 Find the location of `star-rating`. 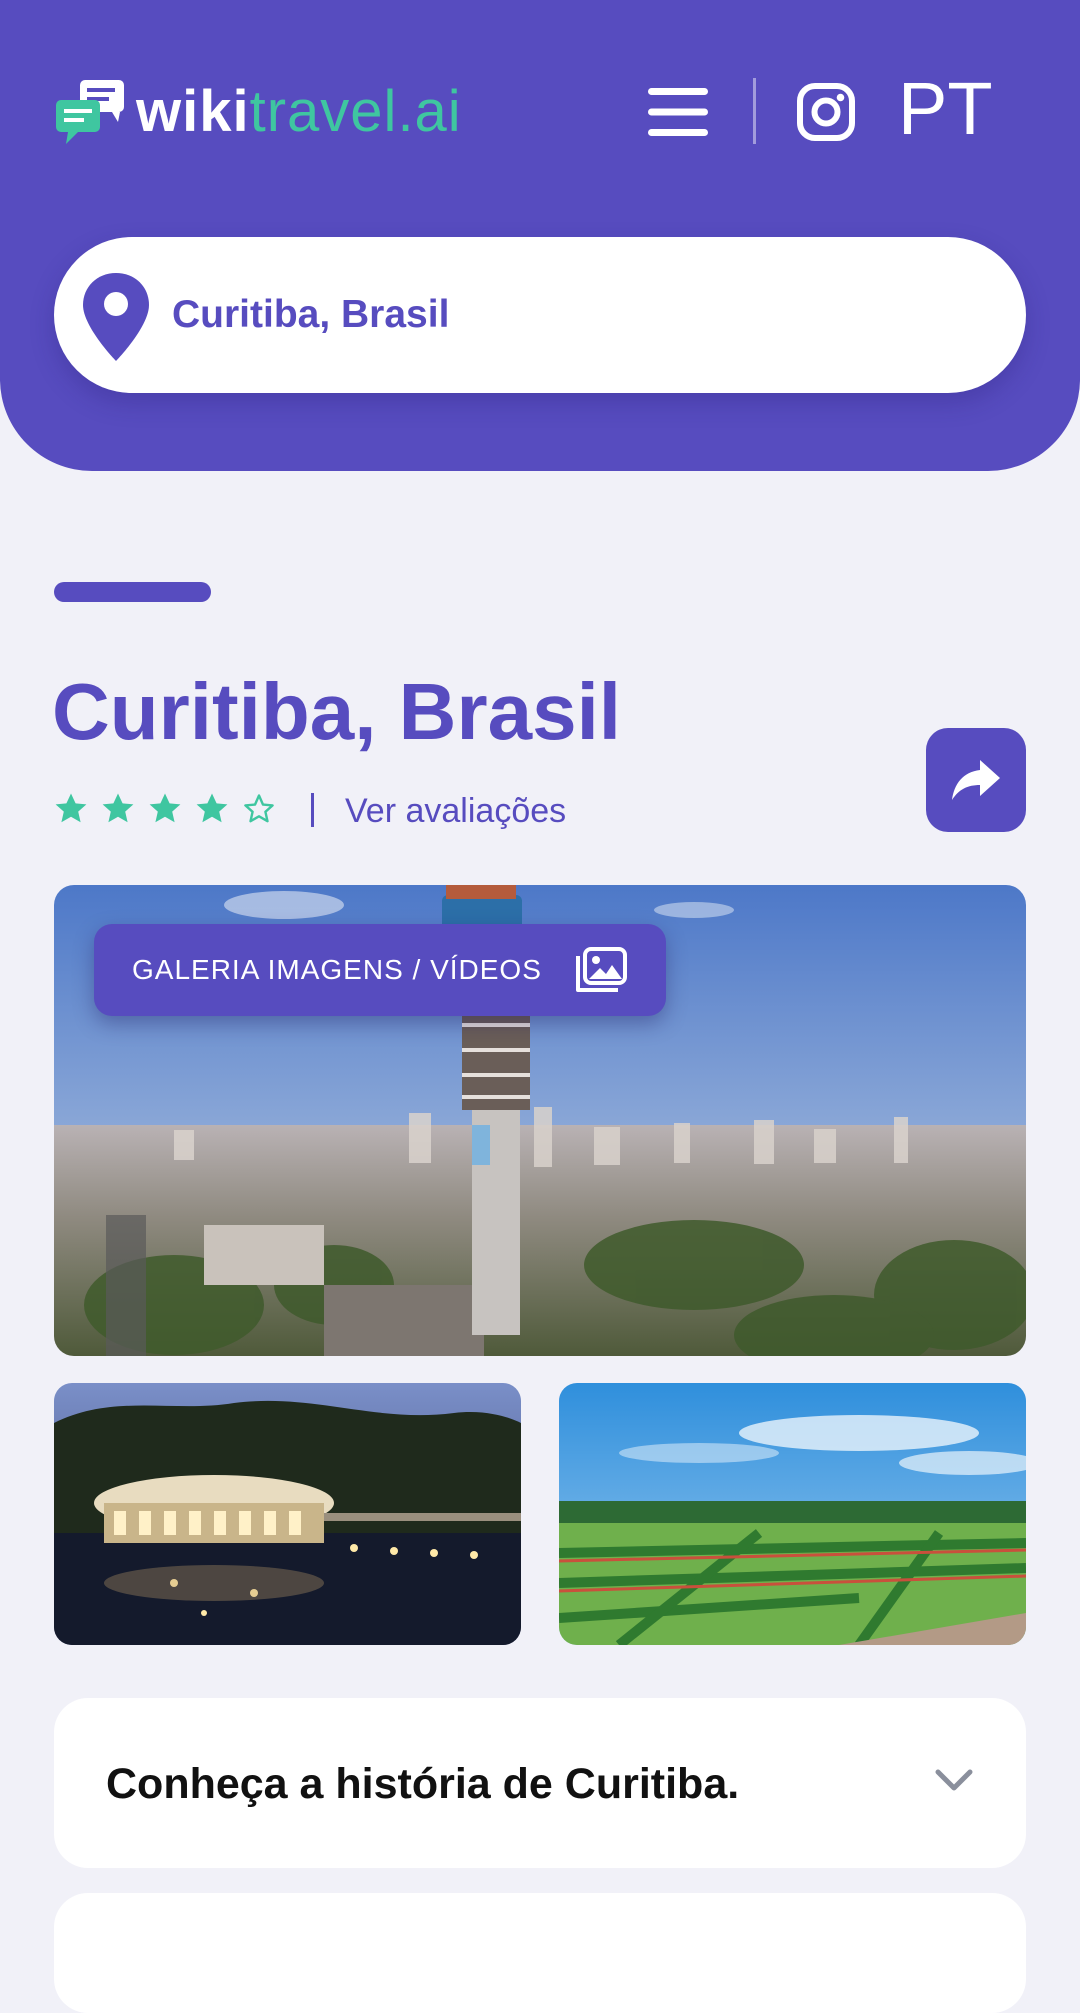

star-rating is located at coordinates (165, 809).